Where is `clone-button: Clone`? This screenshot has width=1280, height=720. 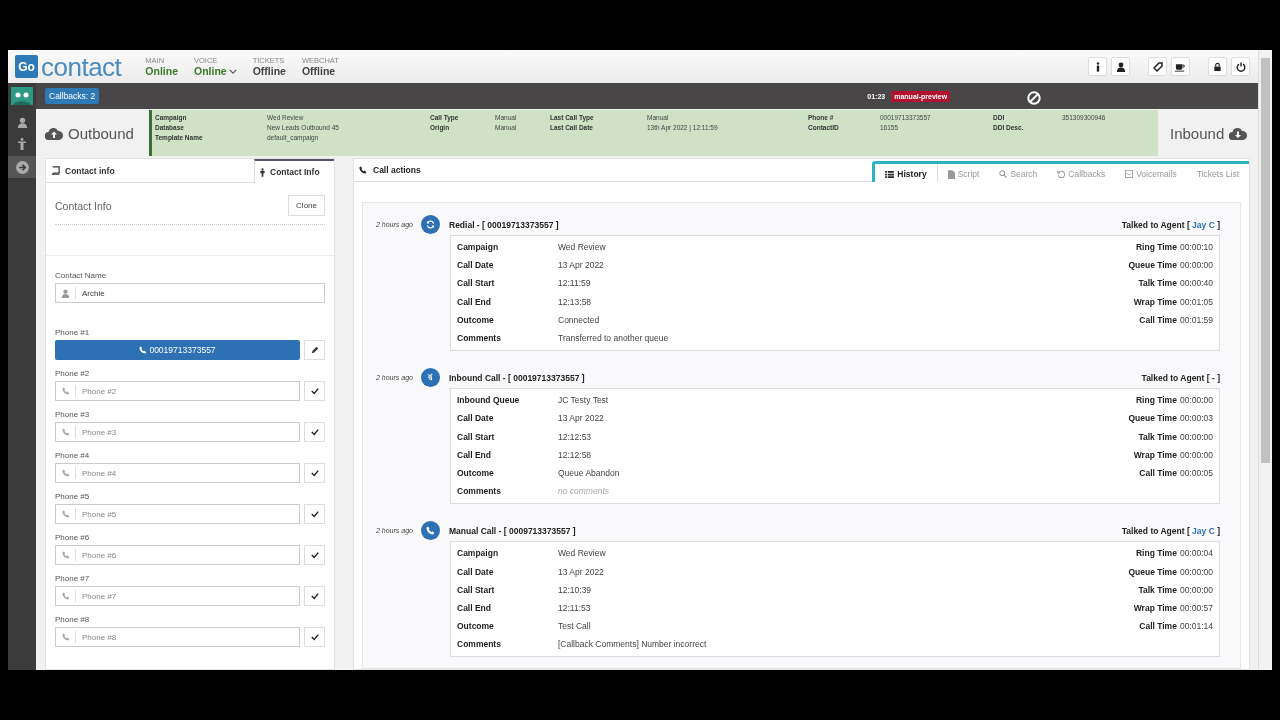 clone-button: Clone is located at coordinates (306, 205).